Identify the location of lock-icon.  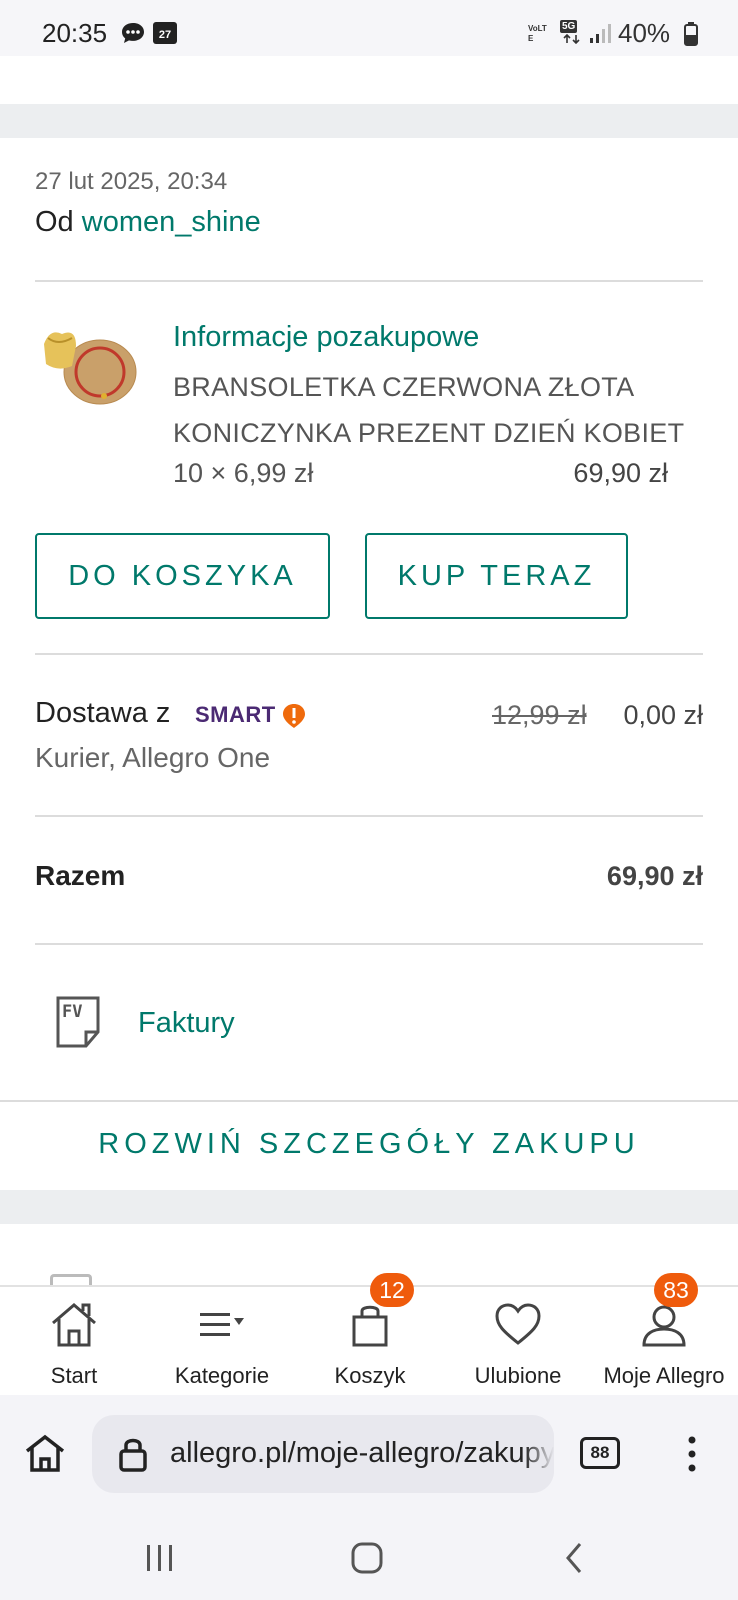
(133, 1455).